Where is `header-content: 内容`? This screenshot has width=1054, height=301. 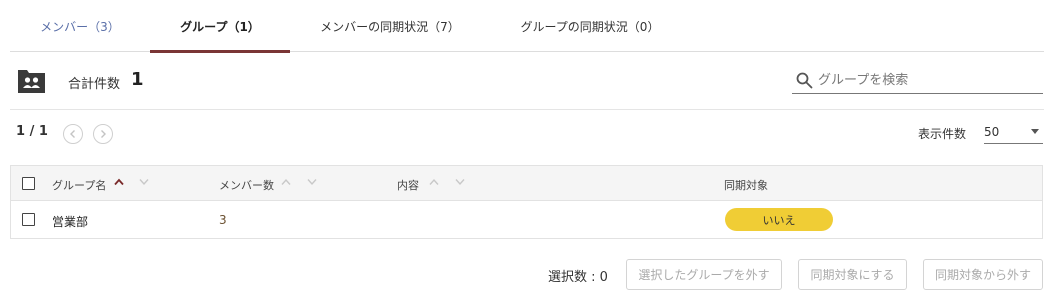 header-content: 内容 is located at coordinates (408, 185).